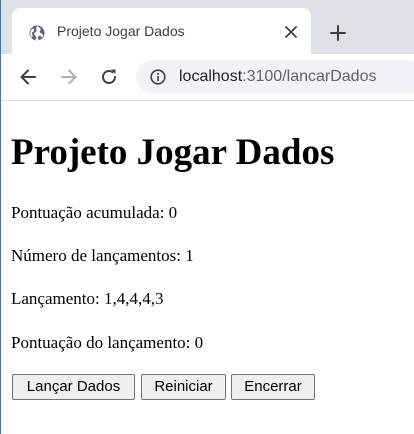 Image resolution: width=414 pixels, height=434 pixels. Describe the element at coordinates (73, 387) in the screenshot. I see `roll-dice-button: Lançar Dados` at that location.